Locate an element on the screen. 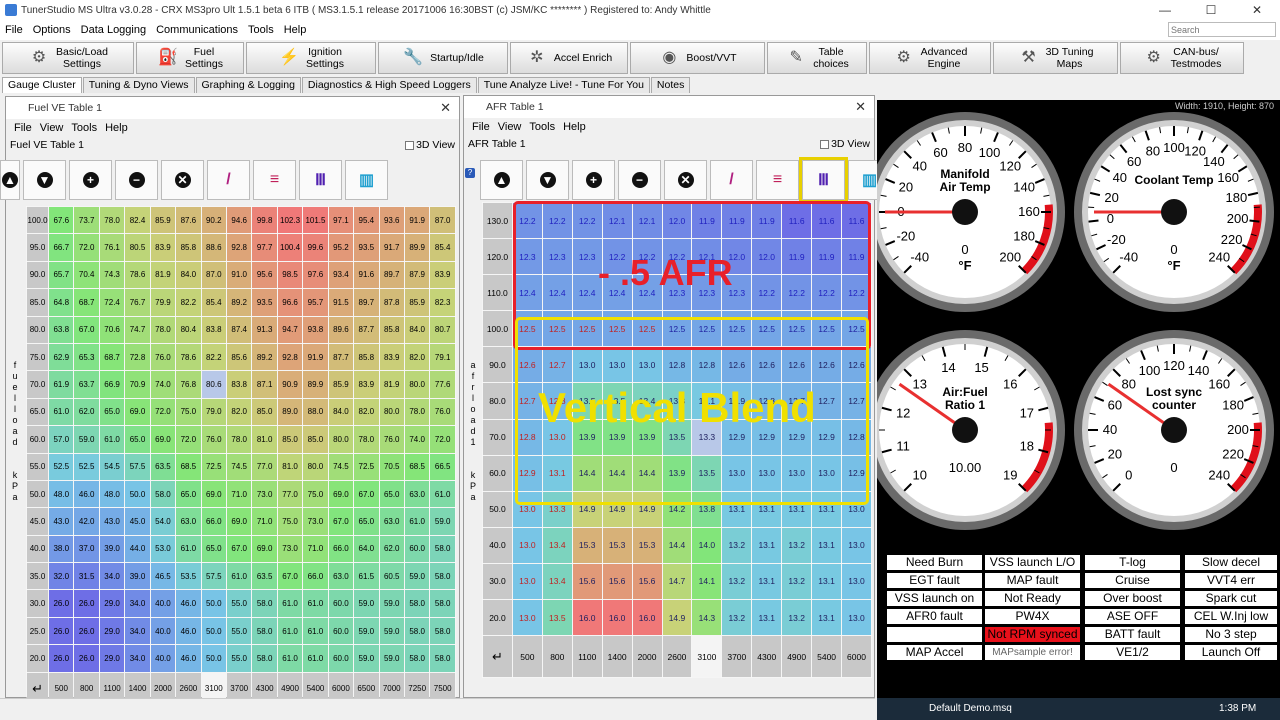 The height and width of the screenshot is (720, 1280). minimize-button: — is located at coordinates (1165, 10).